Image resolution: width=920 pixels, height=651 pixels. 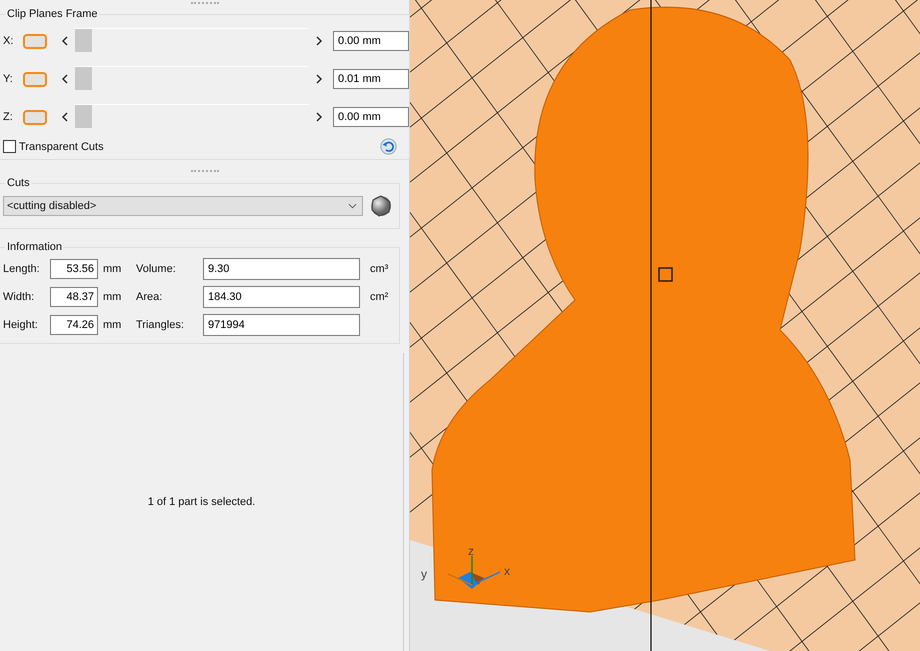 I want to click on axis-label: z, so click(x=471, y=551).